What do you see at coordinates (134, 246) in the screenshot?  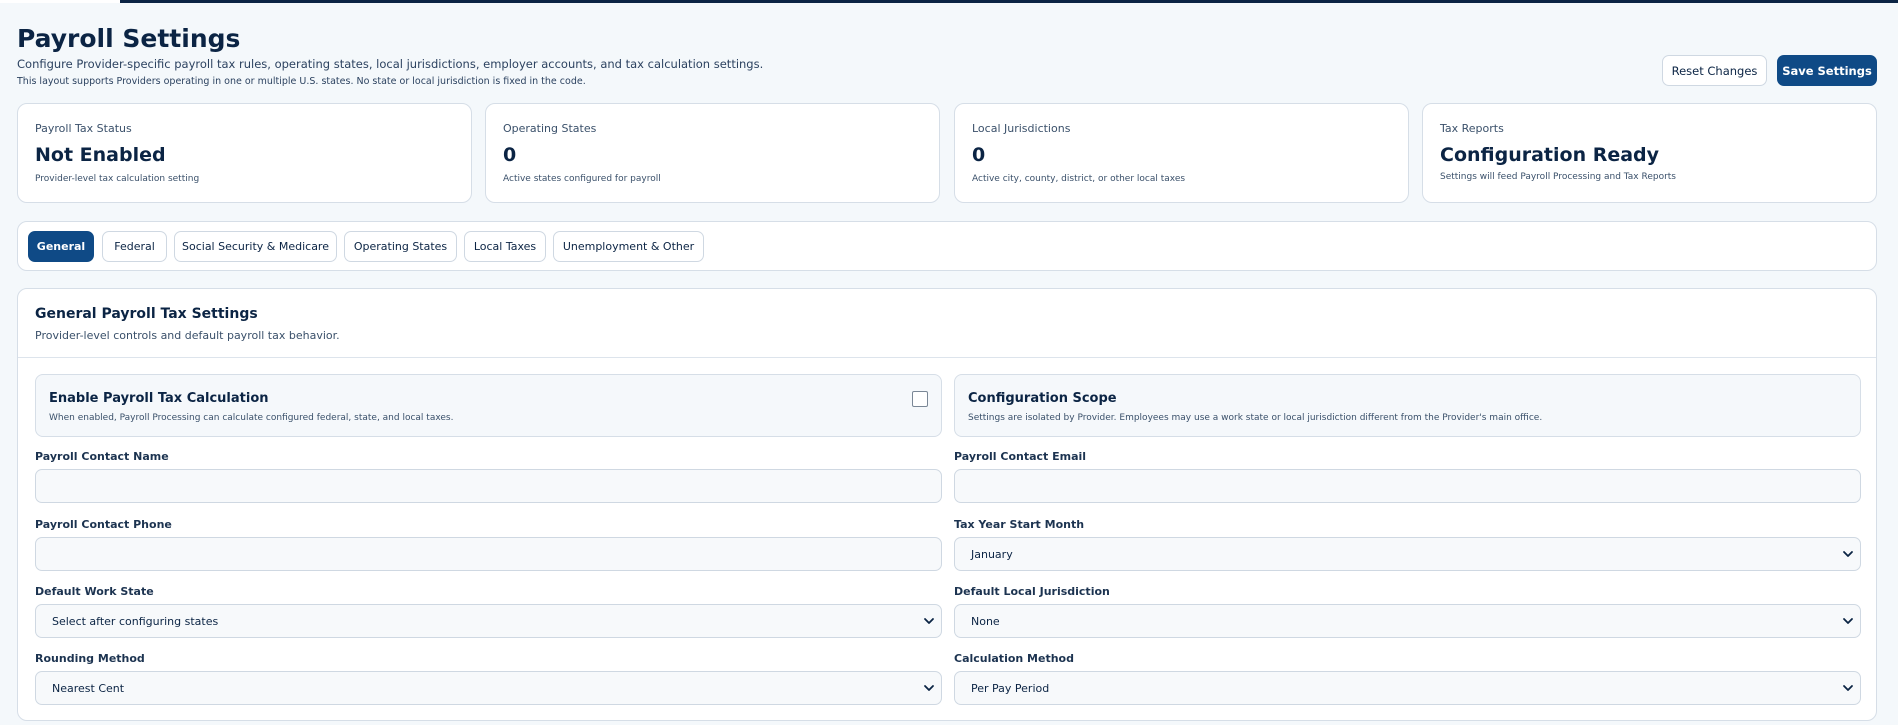 I see `tab-federal: Federal` at bounding box center [134, 246].